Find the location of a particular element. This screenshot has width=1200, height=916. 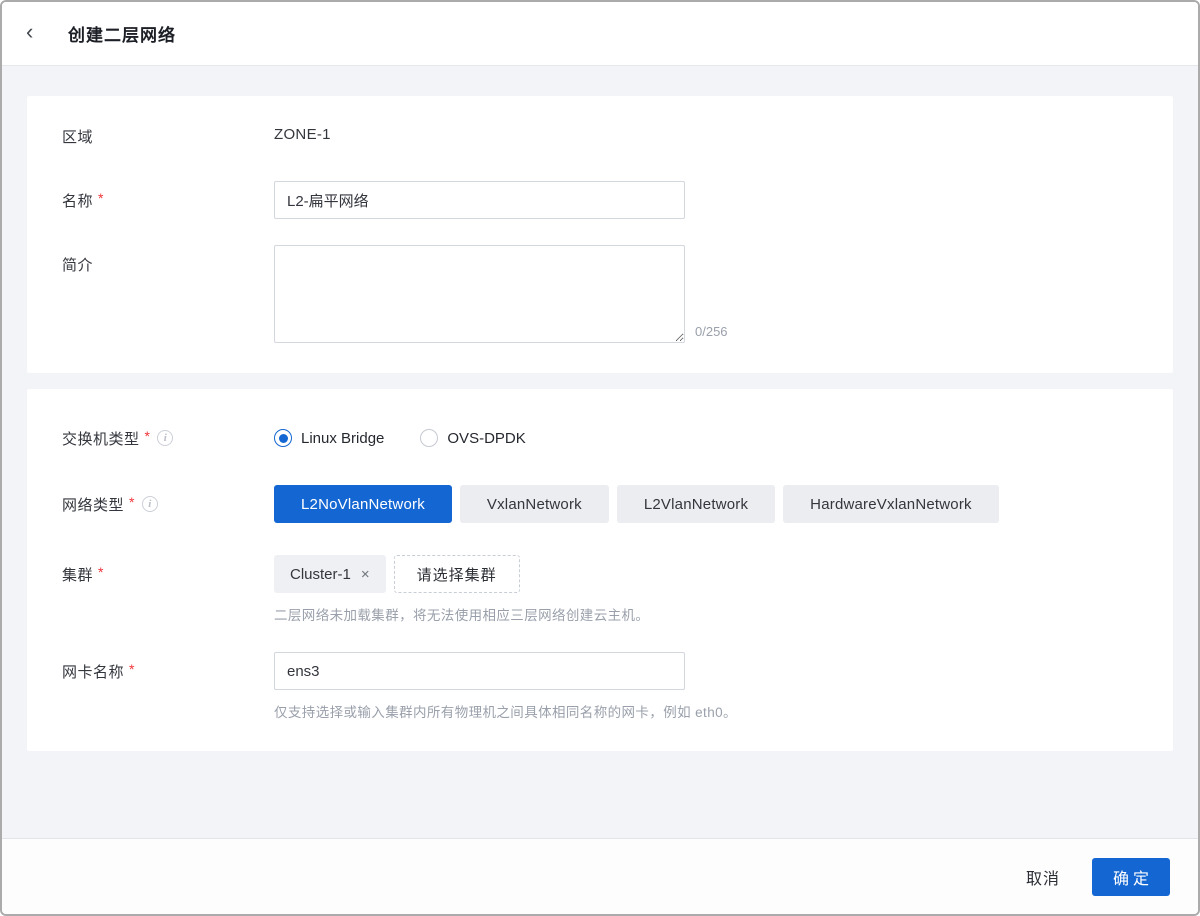

radio-label: OVS-DPDK is located at coordinates (486, 438).